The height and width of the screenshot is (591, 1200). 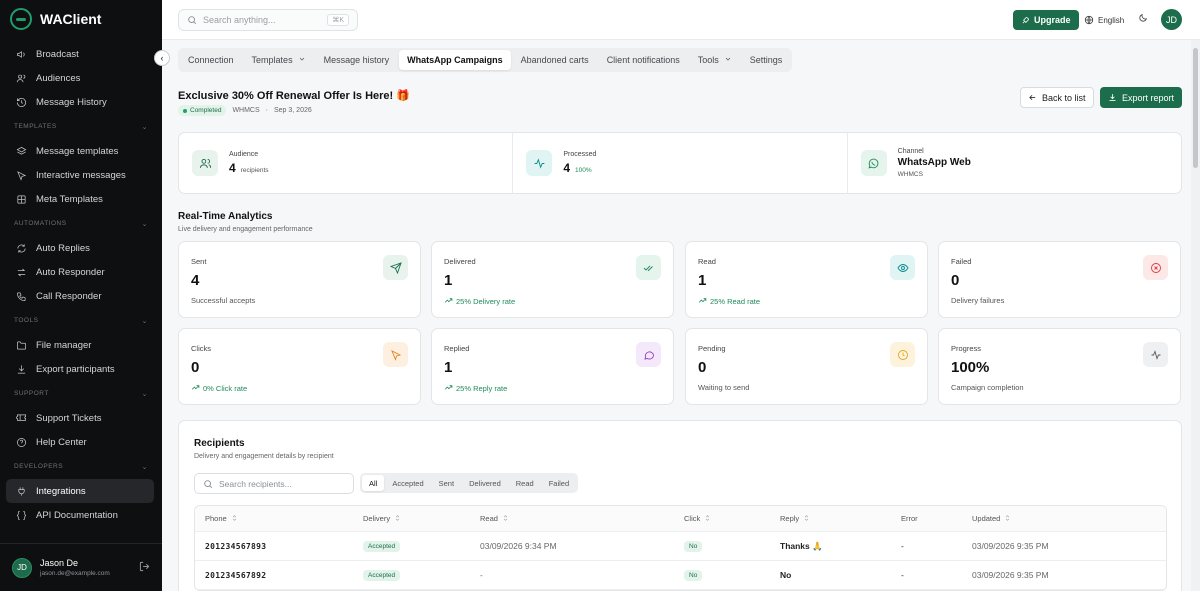 I want to click on filter-all: All, so click(x=373, y=483).